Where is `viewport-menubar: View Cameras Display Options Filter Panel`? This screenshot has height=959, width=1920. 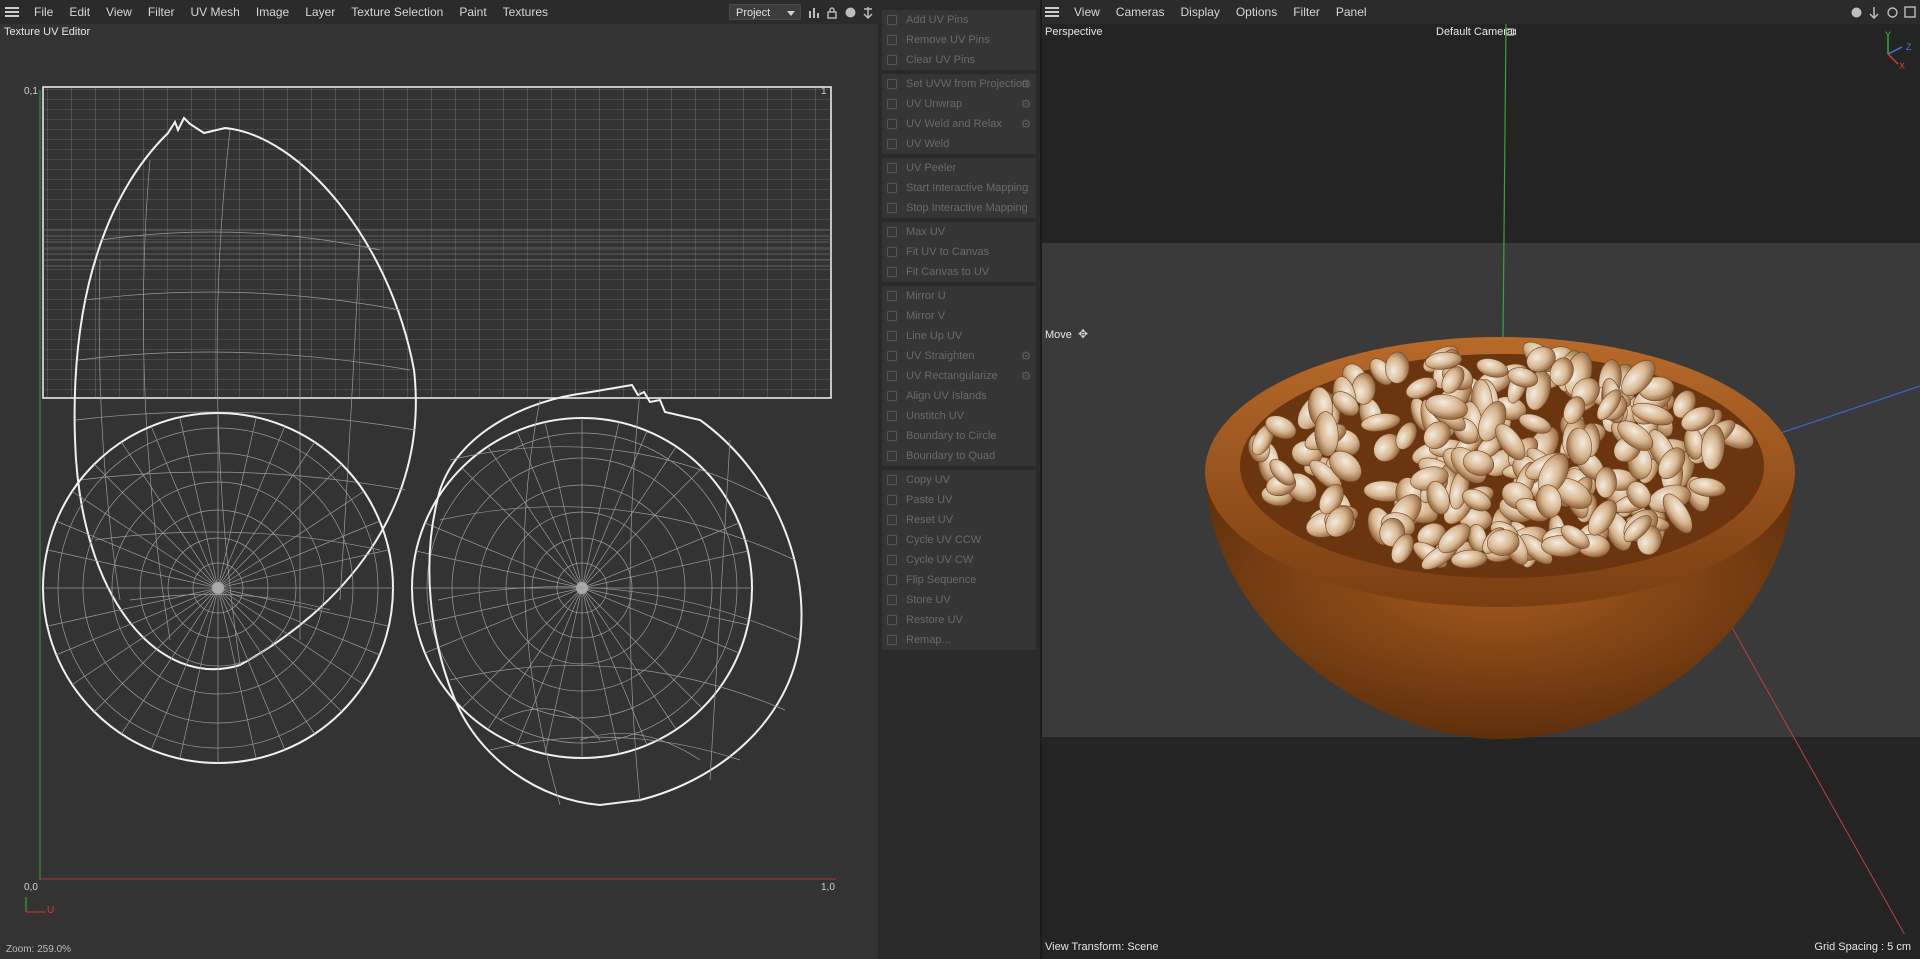
viewport-menubar: View Cameras Display Options Filter Panel is located at coordinates (1480, 12).